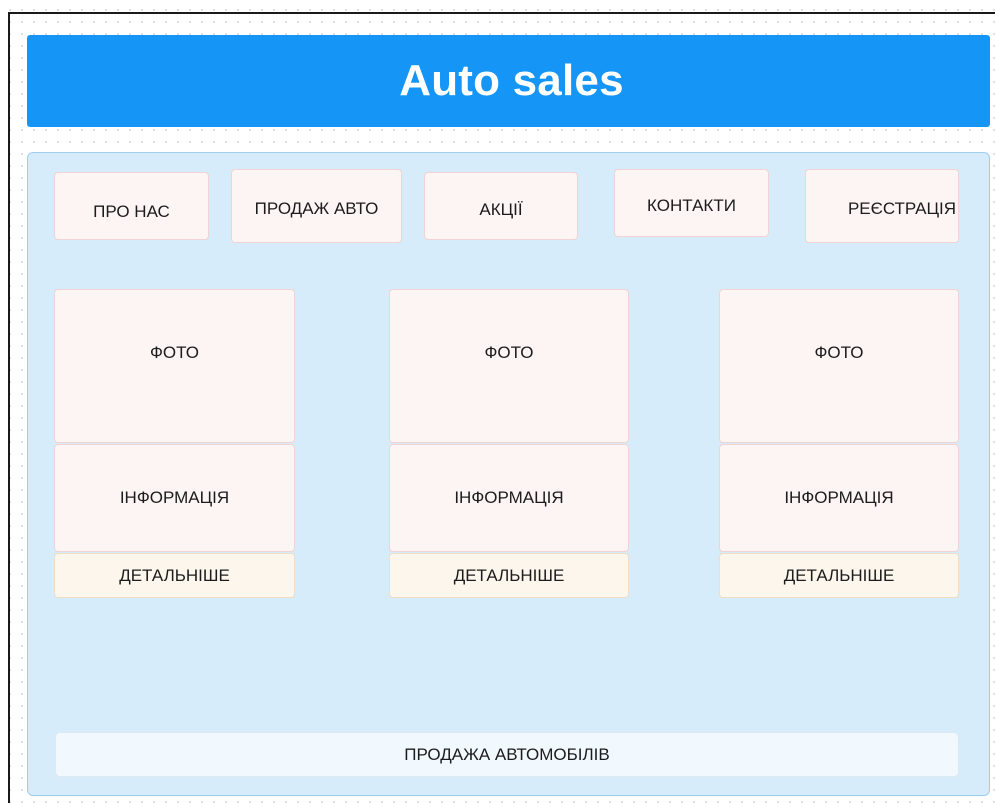  I want to click on nav-item-registration: РЕЄСТРАЦІЯ, so click(882, 206).